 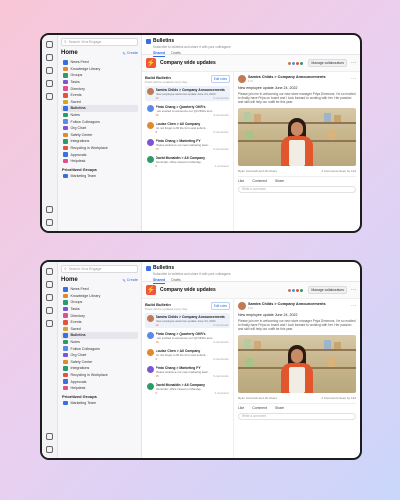 I want to click on post-stats: 4 Comments Seen by 122, so click(x=338, y=397).